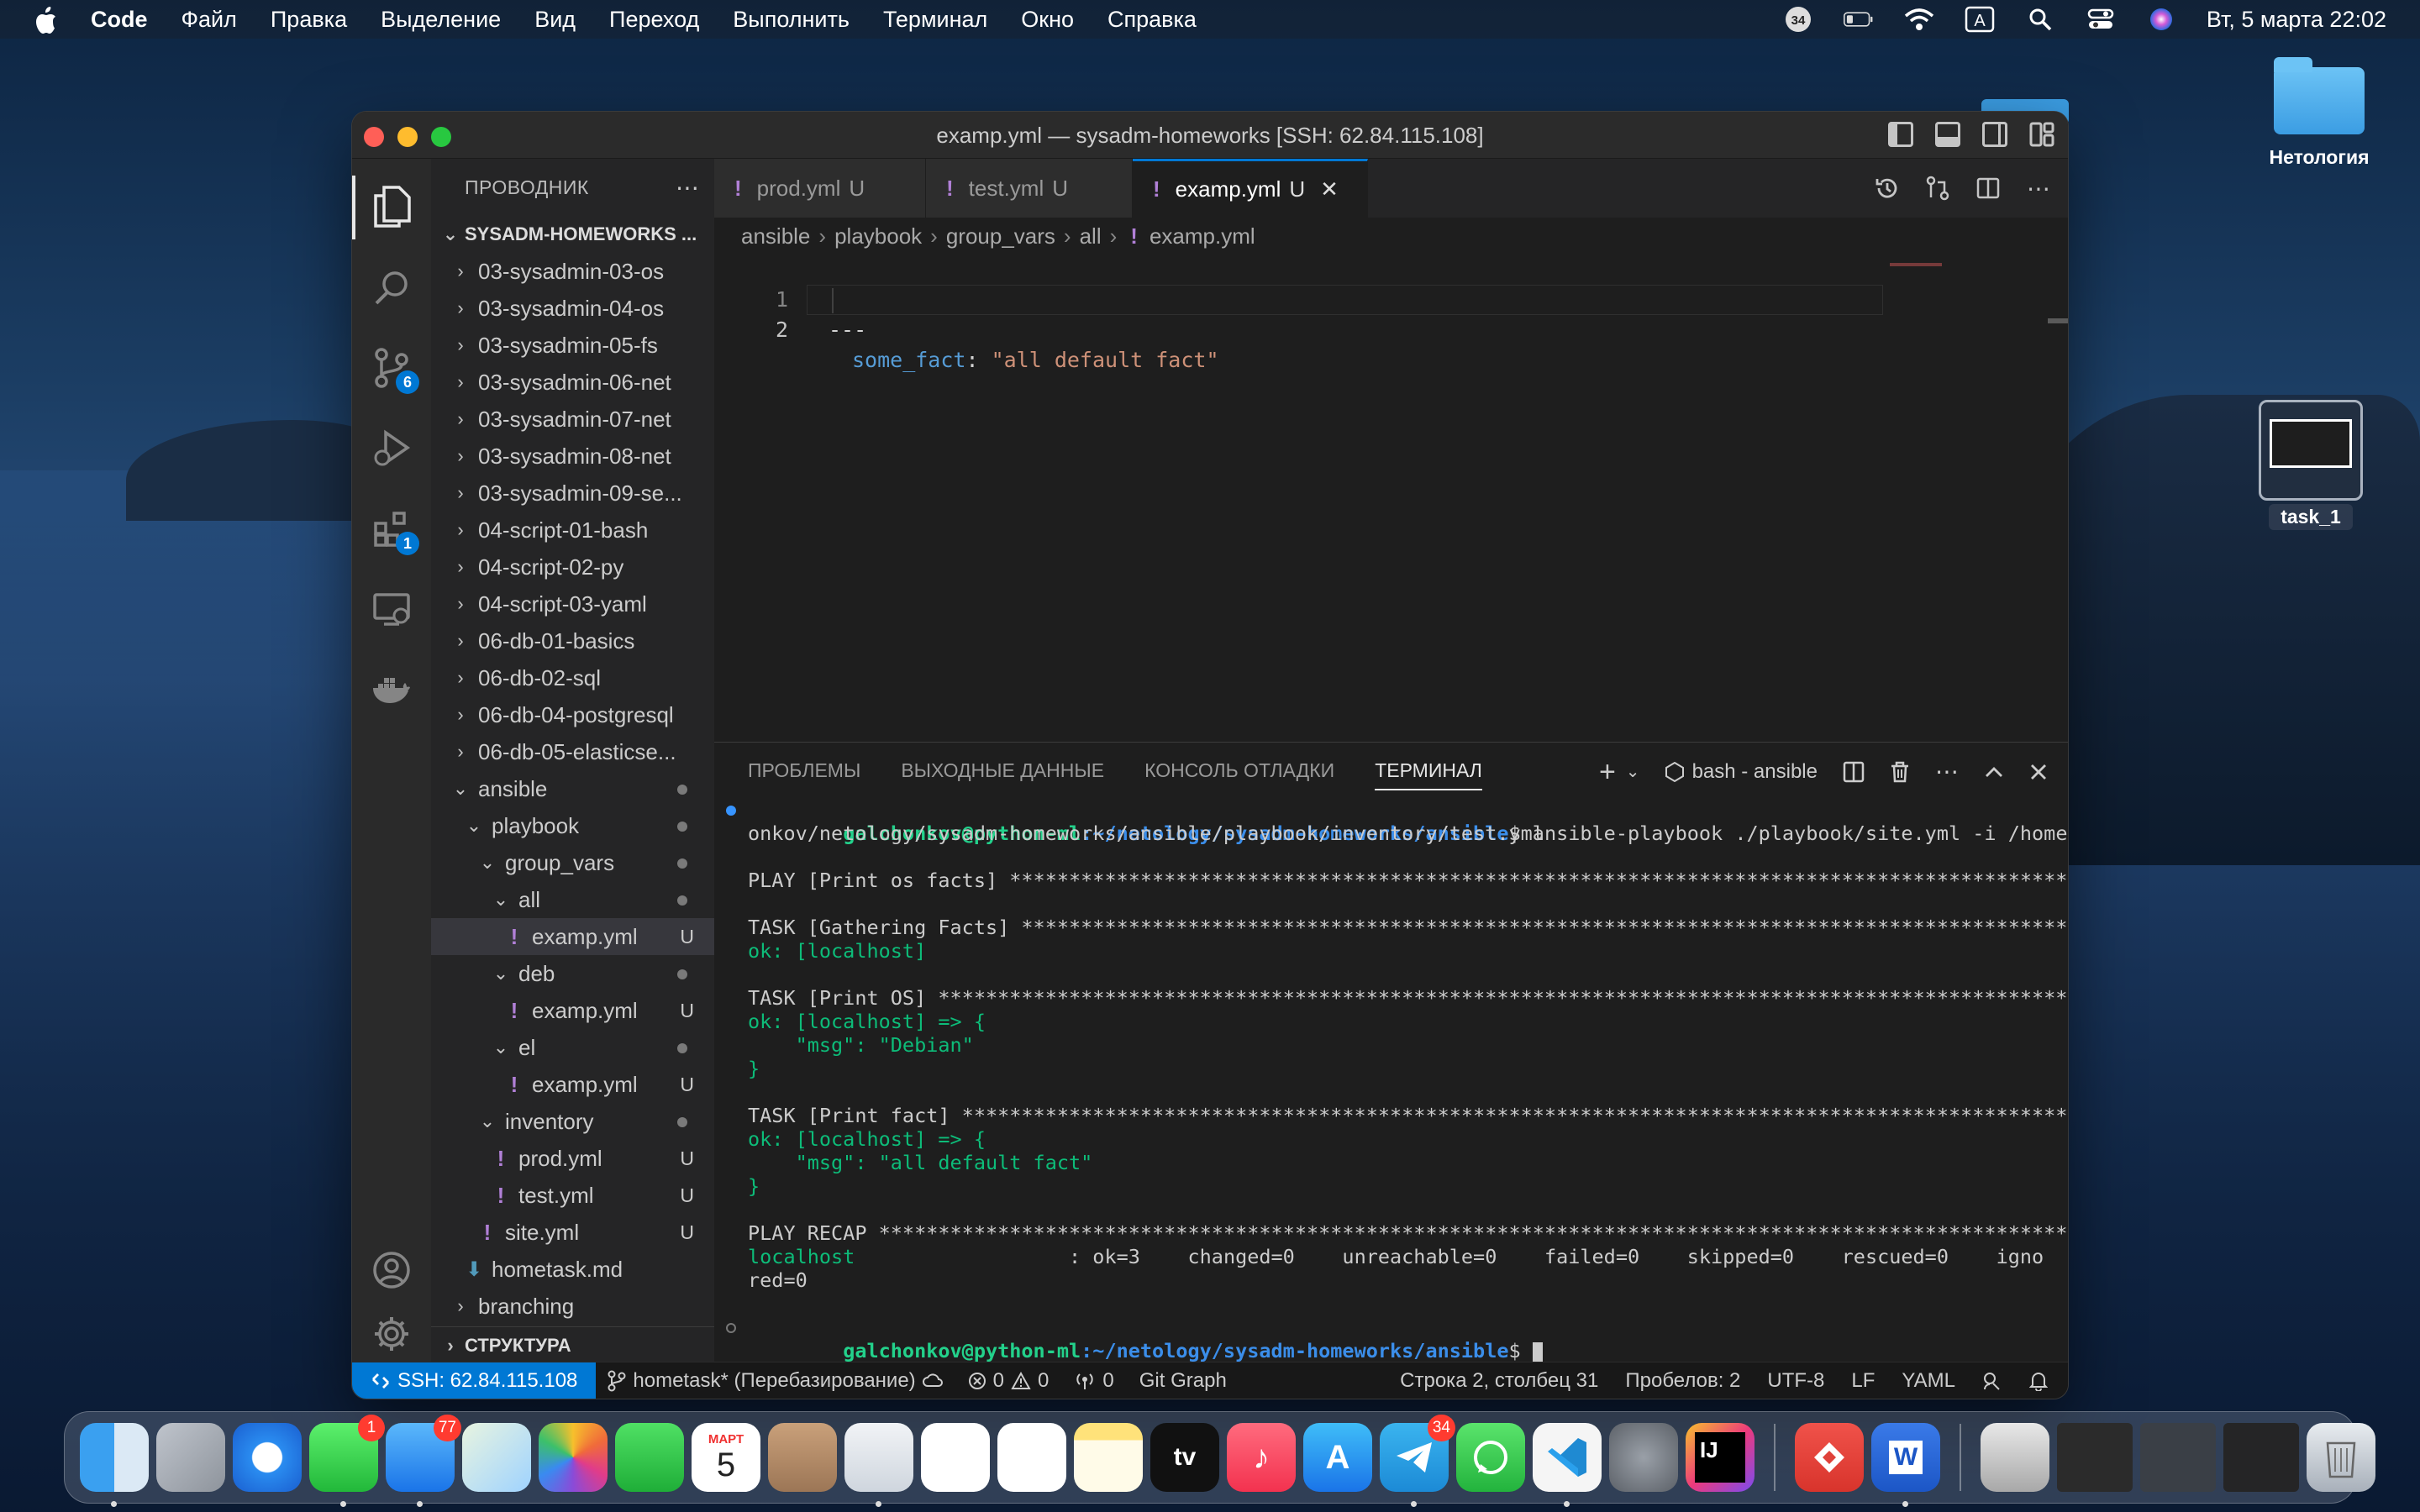 The image size is (2420, 1512). I want to click on menu-go: Переход, so click(654, 20).